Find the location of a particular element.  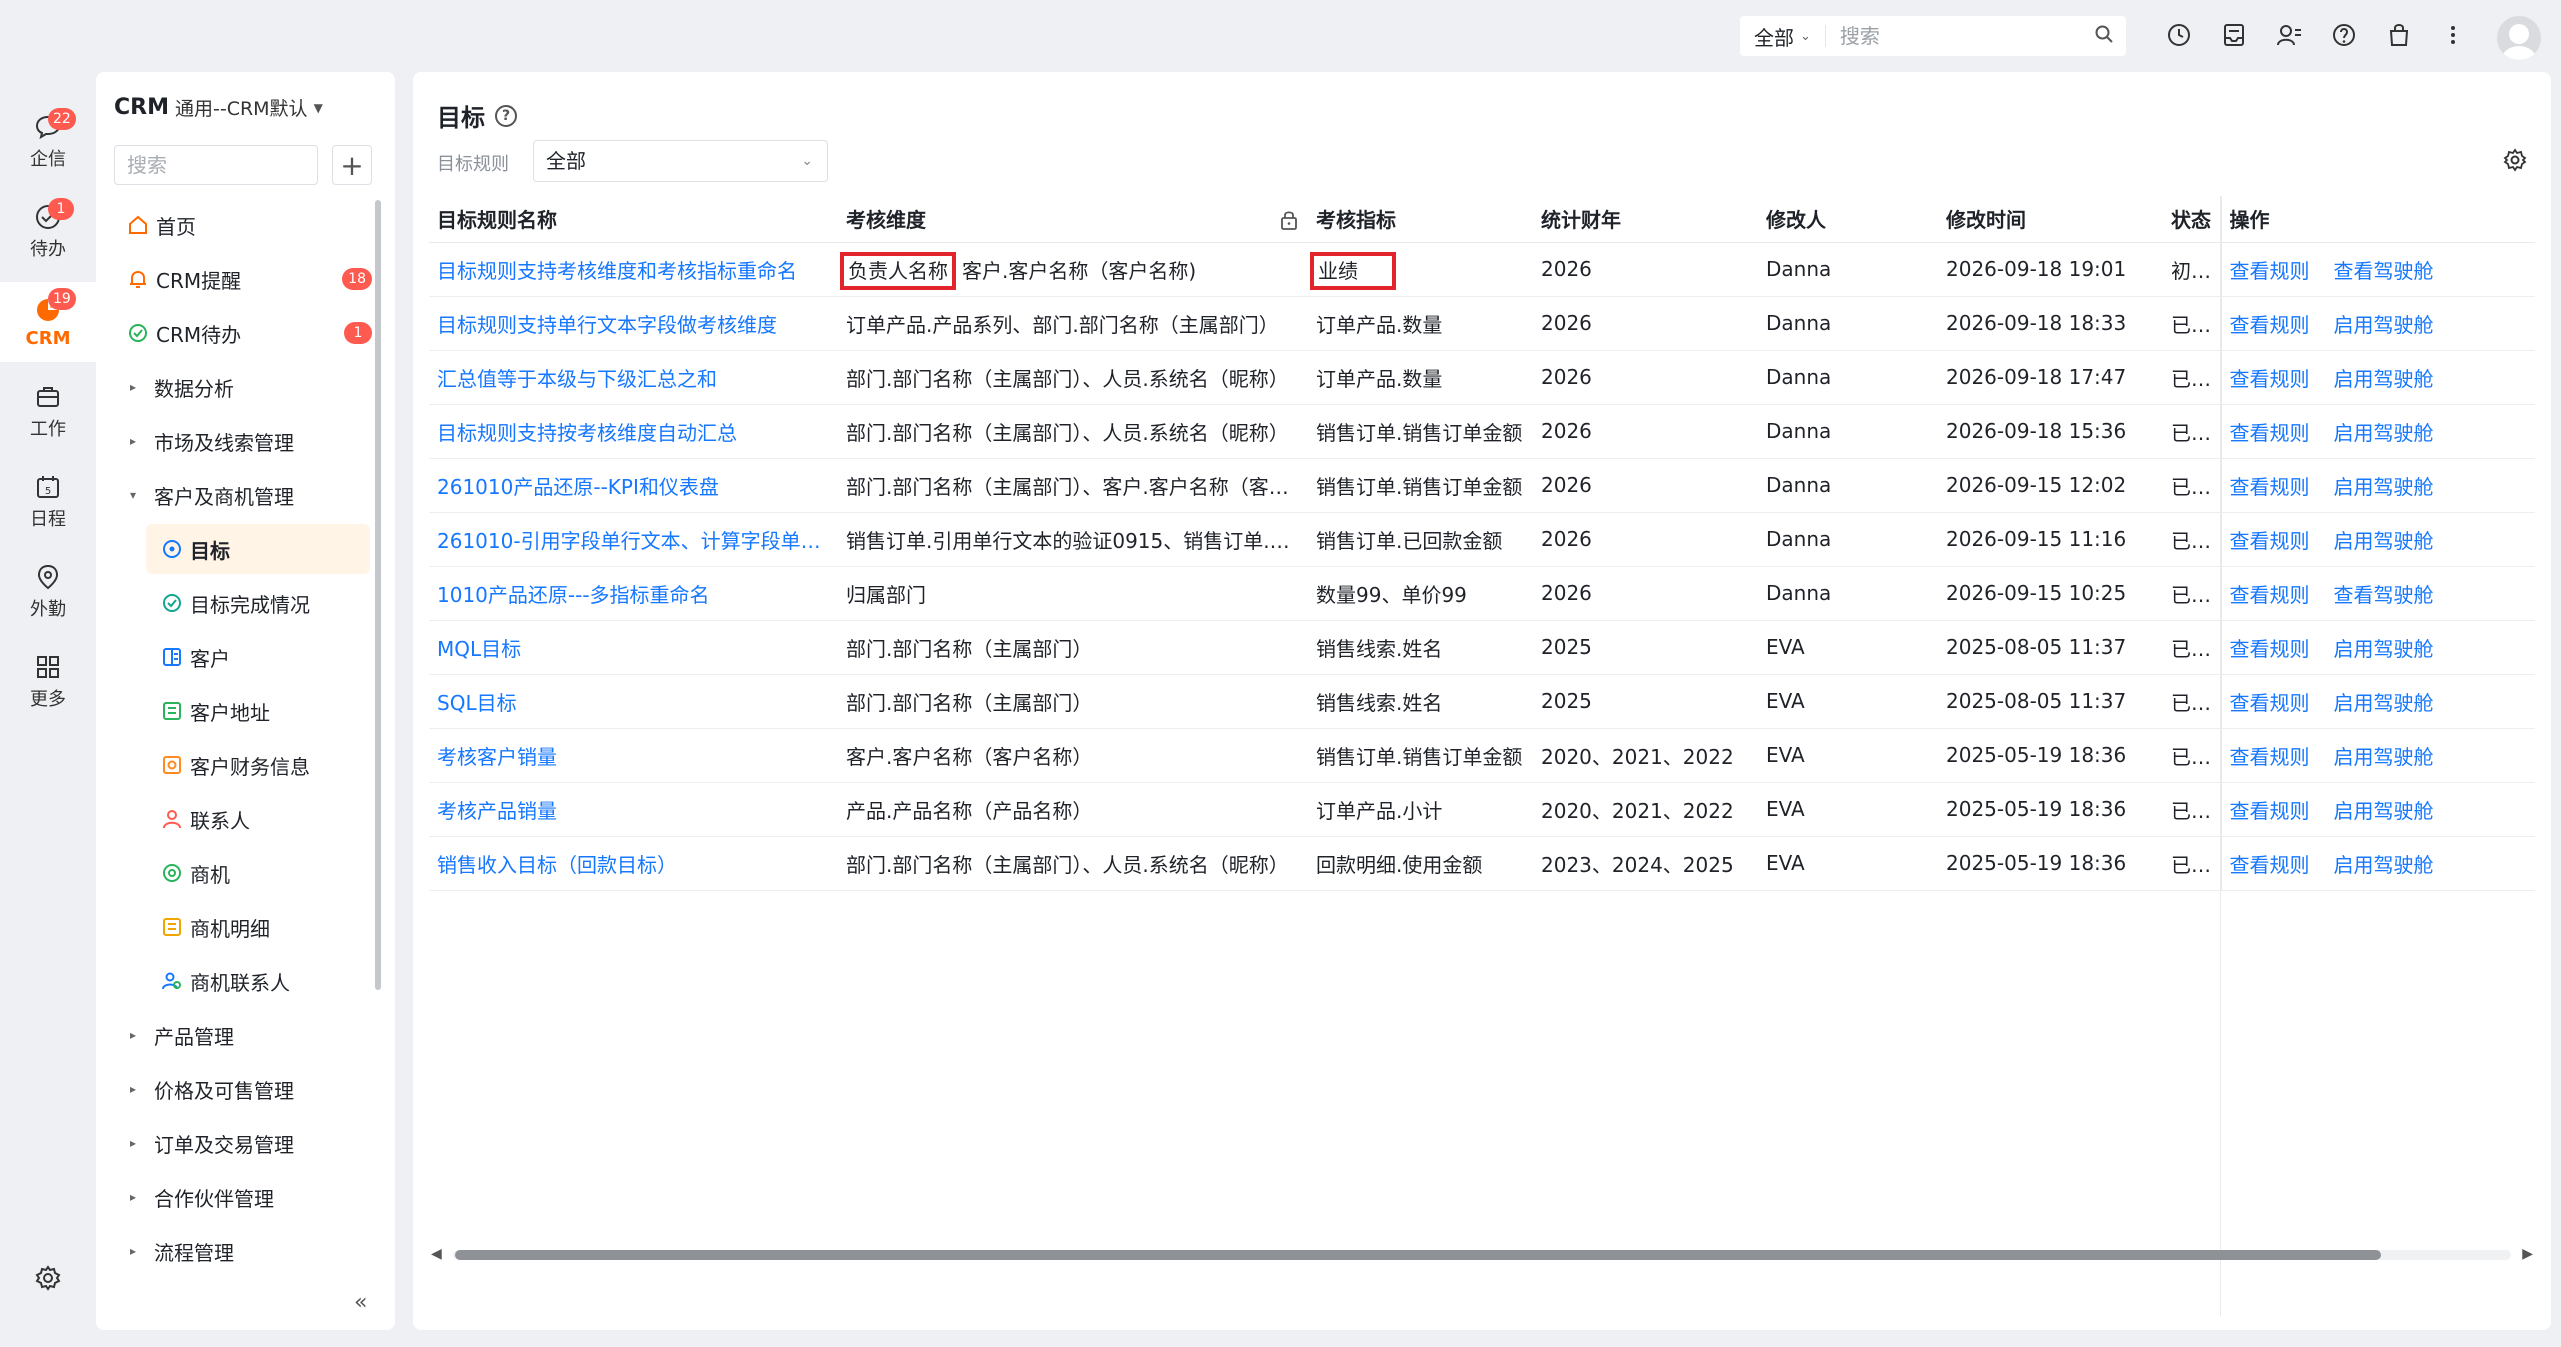

search-icon is located at coordinates (2104, 36).